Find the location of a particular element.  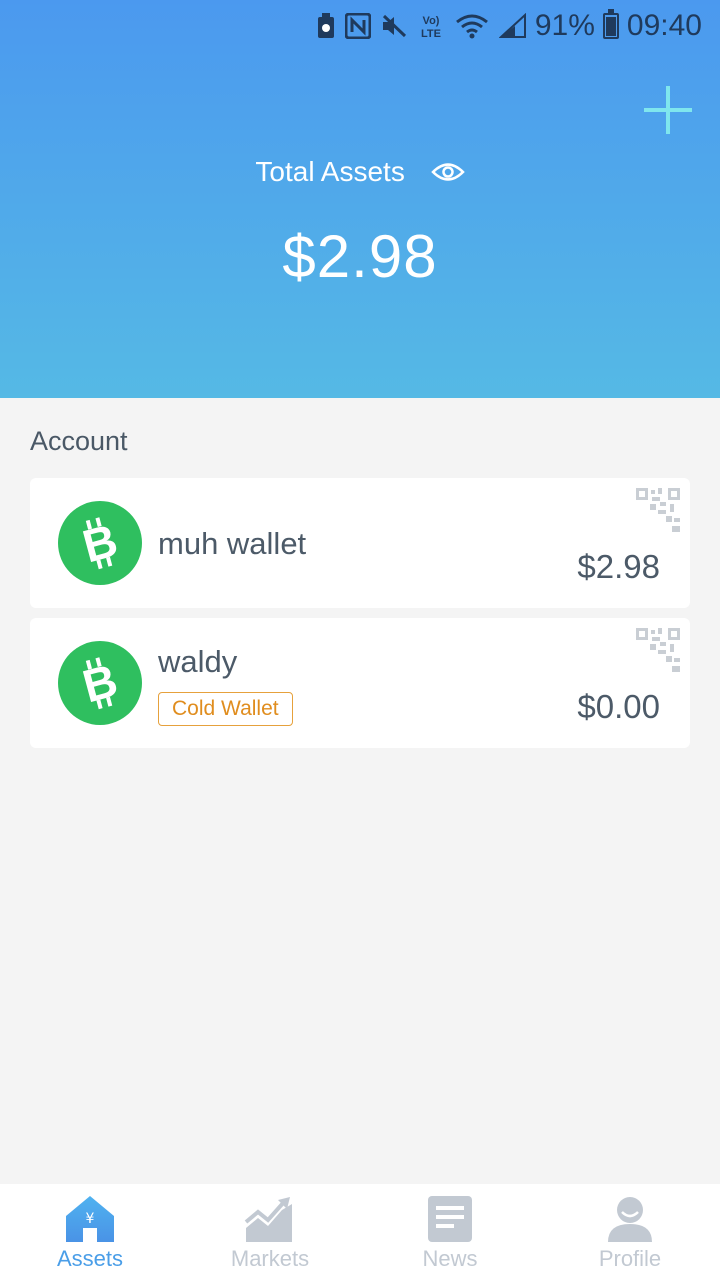

tab-profile: Profile is located at coordinates (630, 1232).